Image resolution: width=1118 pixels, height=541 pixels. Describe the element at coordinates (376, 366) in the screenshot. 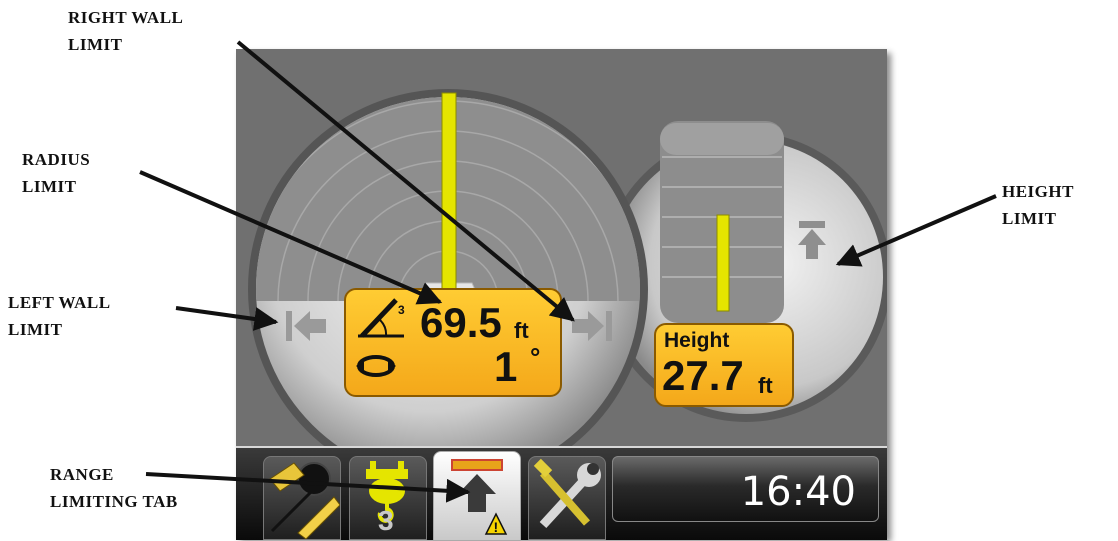

I see `swing-rotation-icon` at that location.